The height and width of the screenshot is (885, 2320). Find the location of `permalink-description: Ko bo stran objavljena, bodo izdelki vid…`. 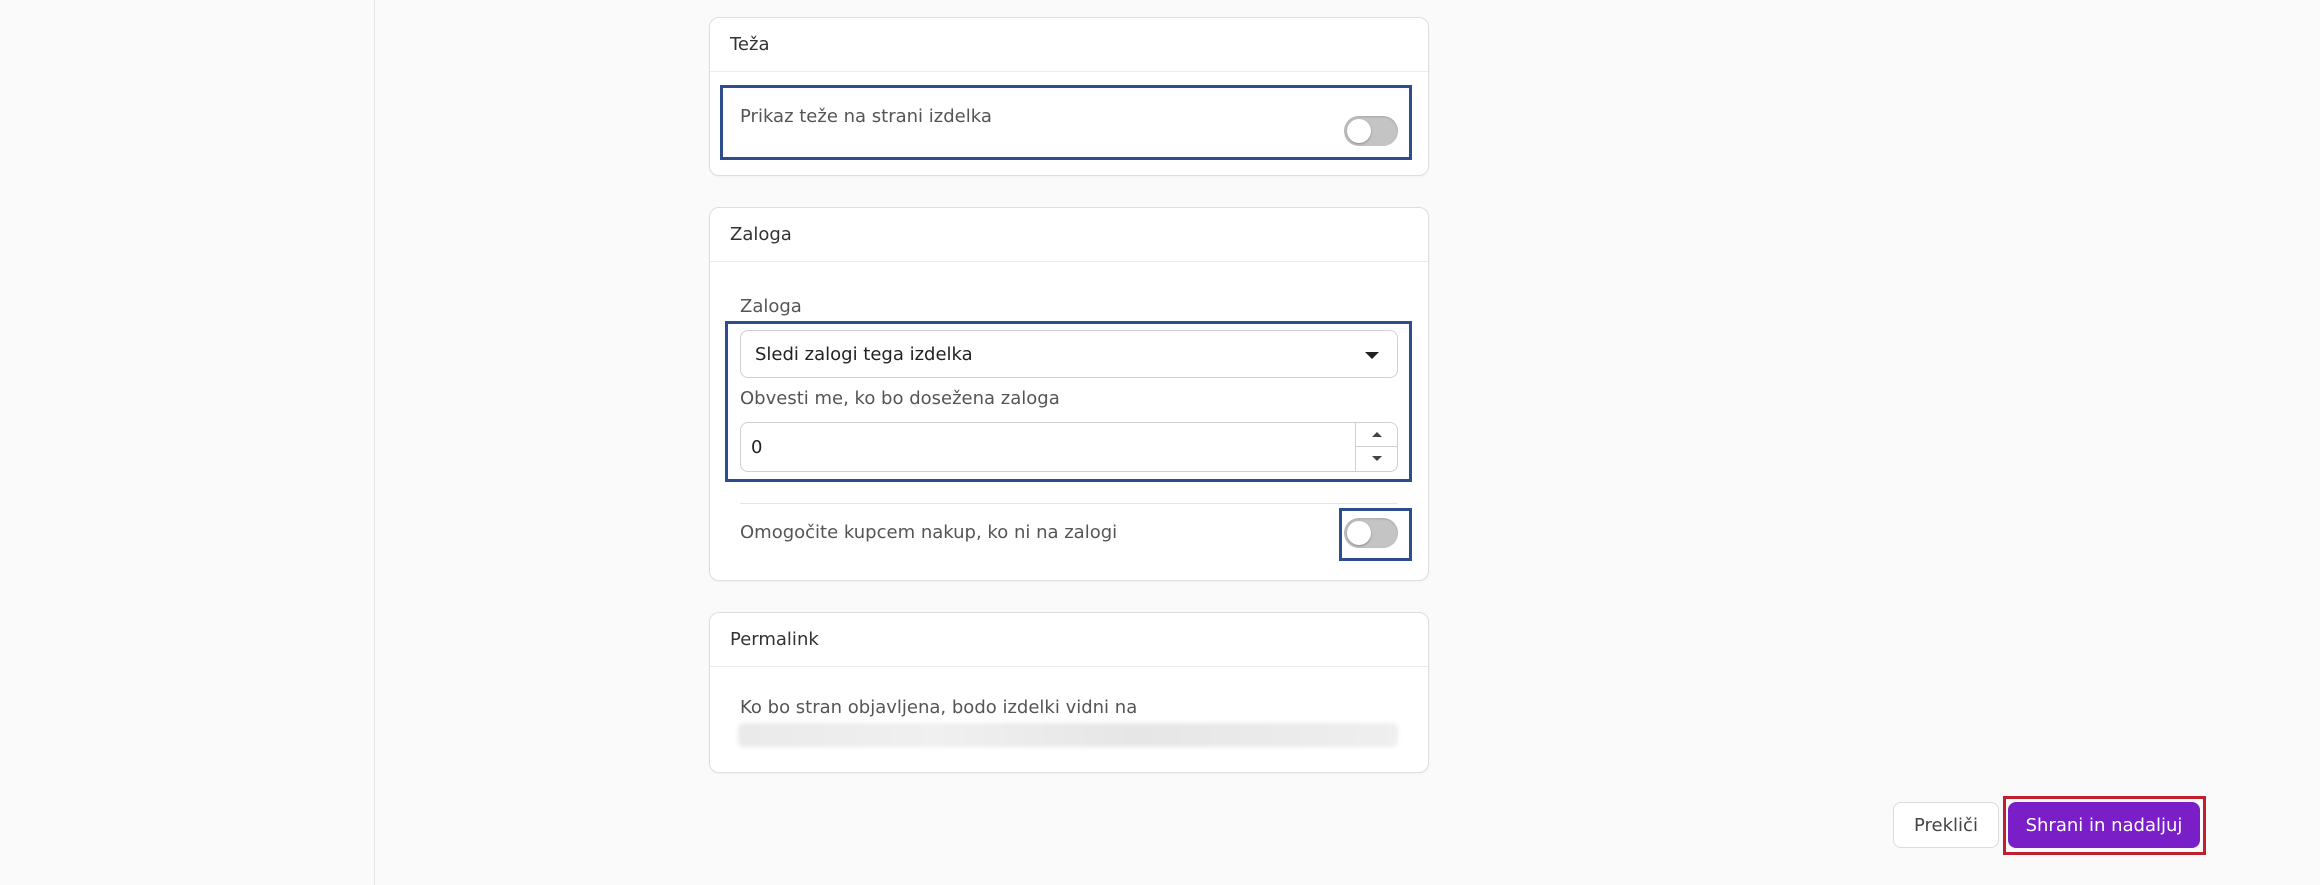

permalink-description: Ko bo stran objavljena, bodo izdelki vid… is located at coordinates (939, 707).